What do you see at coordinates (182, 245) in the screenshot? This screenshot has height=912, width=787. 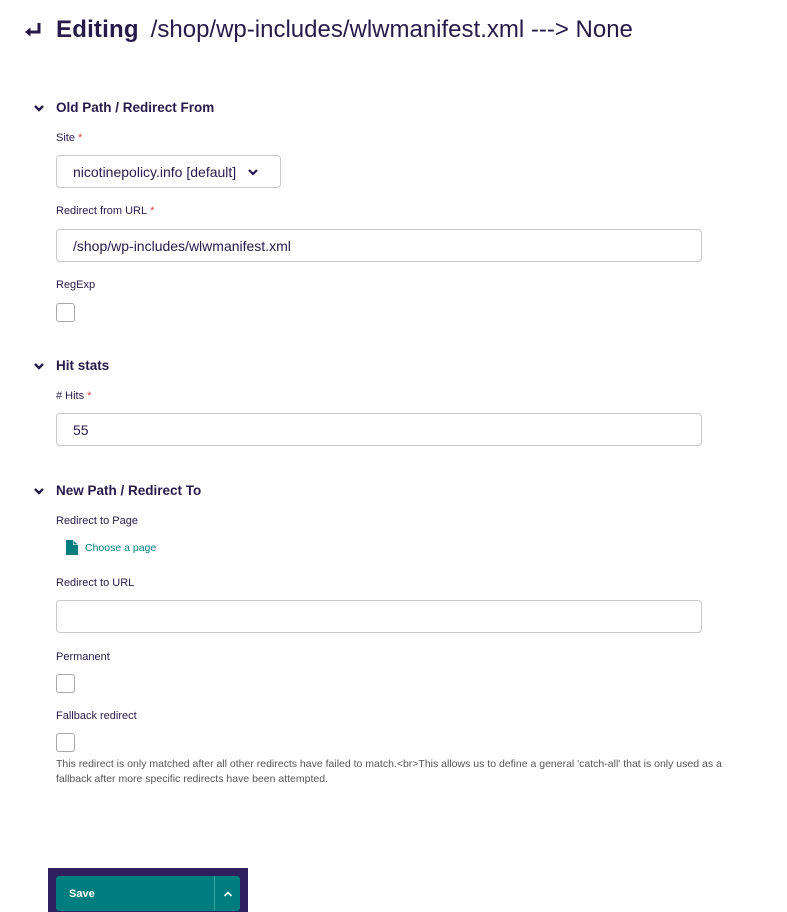 I see `redirect-from-value: /shop/wp-includes/wlwmanifest.xml` at bounding box center [182, 245].